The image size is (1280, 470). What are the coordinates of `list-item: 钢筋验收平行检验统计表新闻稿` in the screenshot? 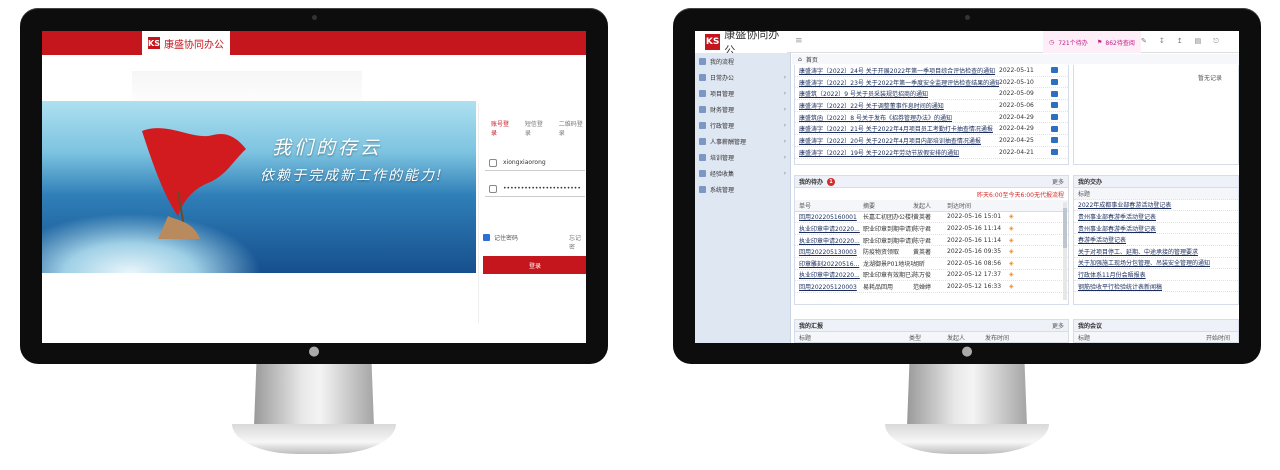 It's located at (1156, 287).